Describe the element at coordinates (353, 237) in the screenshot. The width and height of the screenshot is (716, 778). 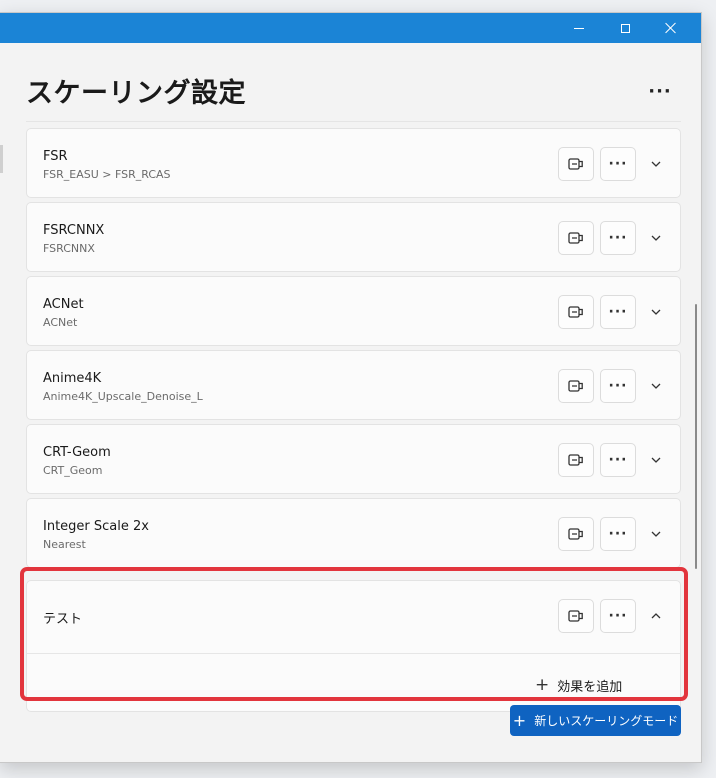
I see `scaling-mode-card: FSRCNNX FSRCNNX ···` at that location.